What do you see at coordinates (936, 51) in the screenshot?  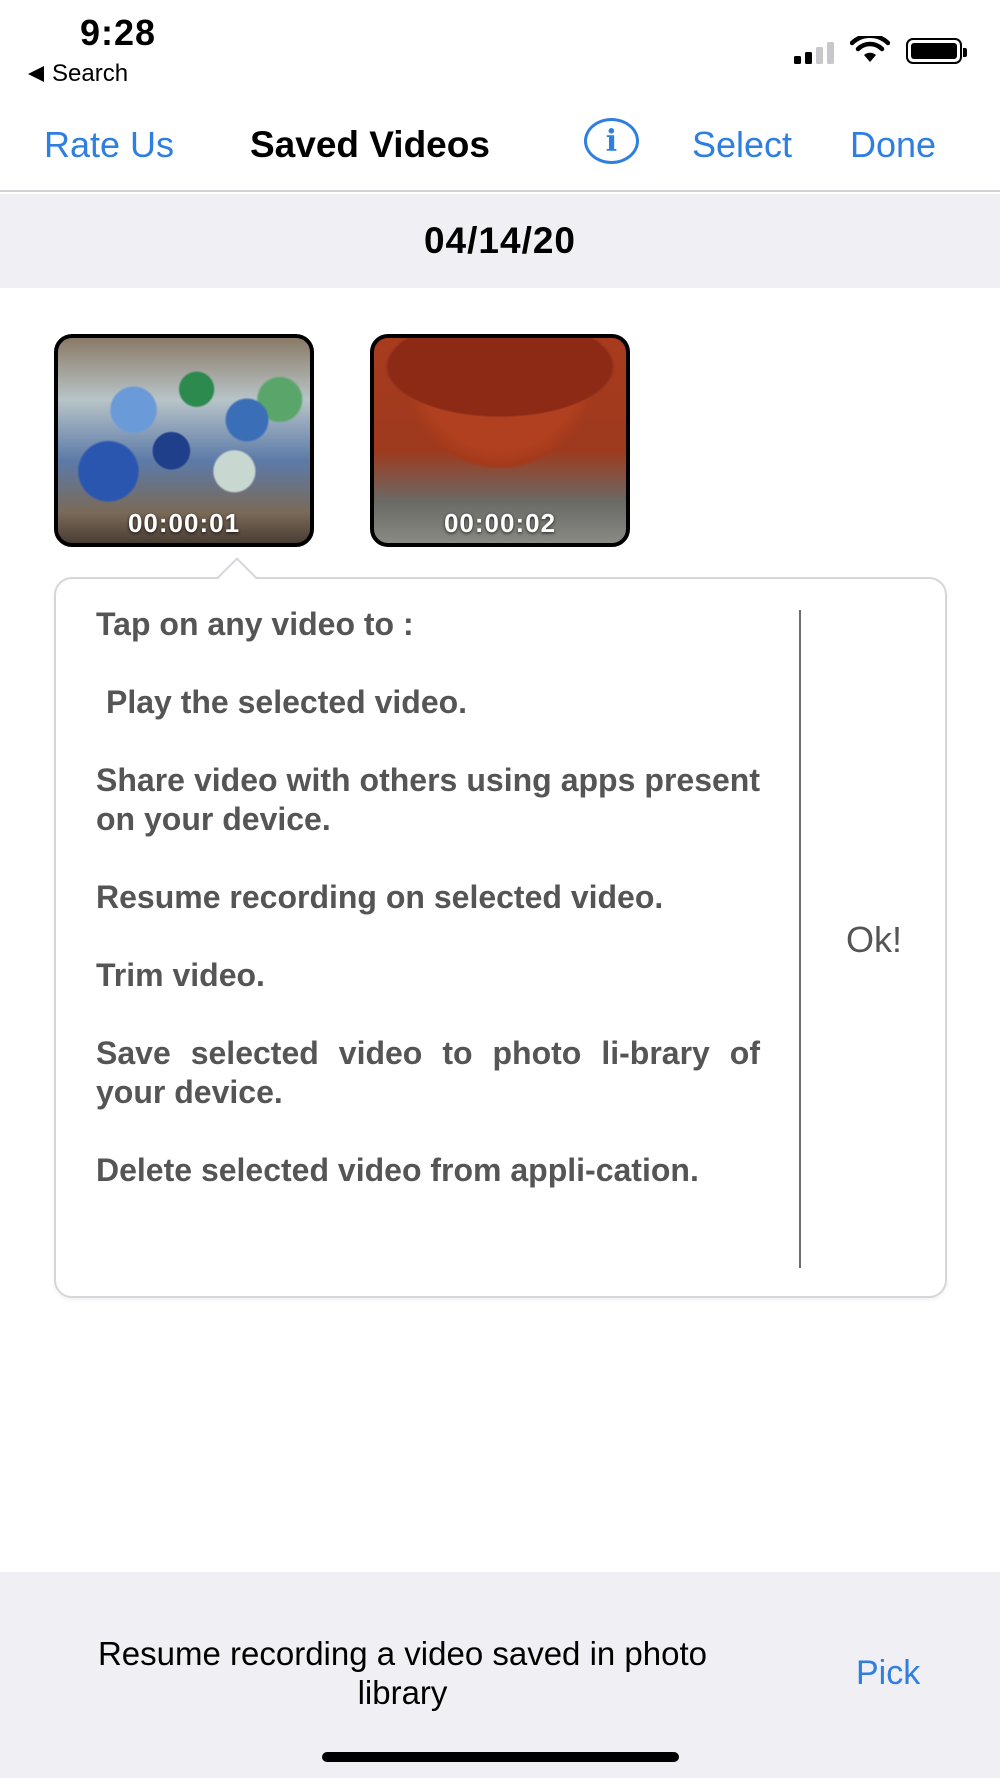 I see `battery-icon` at bounding box center [936, 51].